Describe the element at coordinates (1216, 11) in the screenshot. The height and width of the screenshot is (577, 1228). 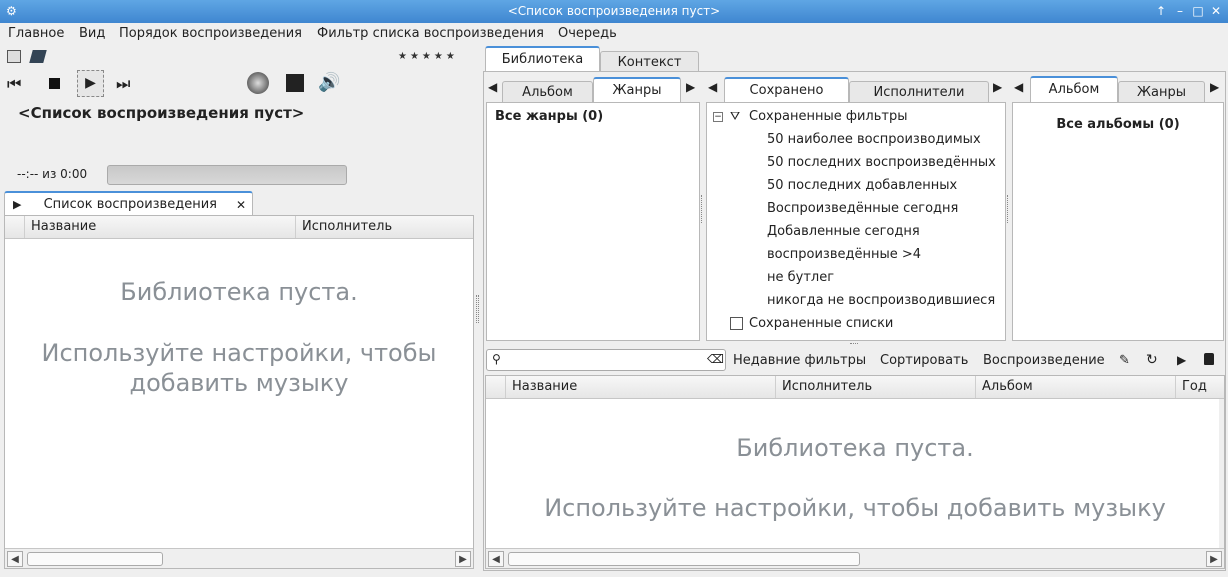
I see `close-icon: ✕` at that location.